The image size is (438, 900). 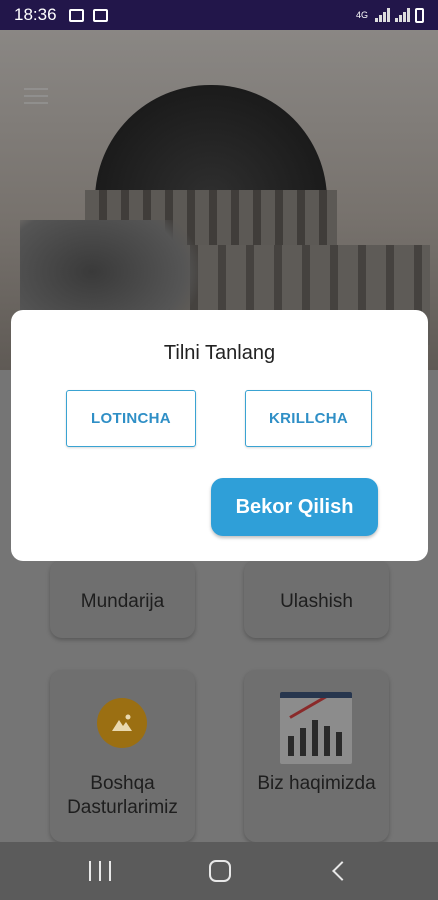 What do you see at coordinates (211, 142) in the screenshot?
I see `dome-shape` at bounding box center [211, 142].